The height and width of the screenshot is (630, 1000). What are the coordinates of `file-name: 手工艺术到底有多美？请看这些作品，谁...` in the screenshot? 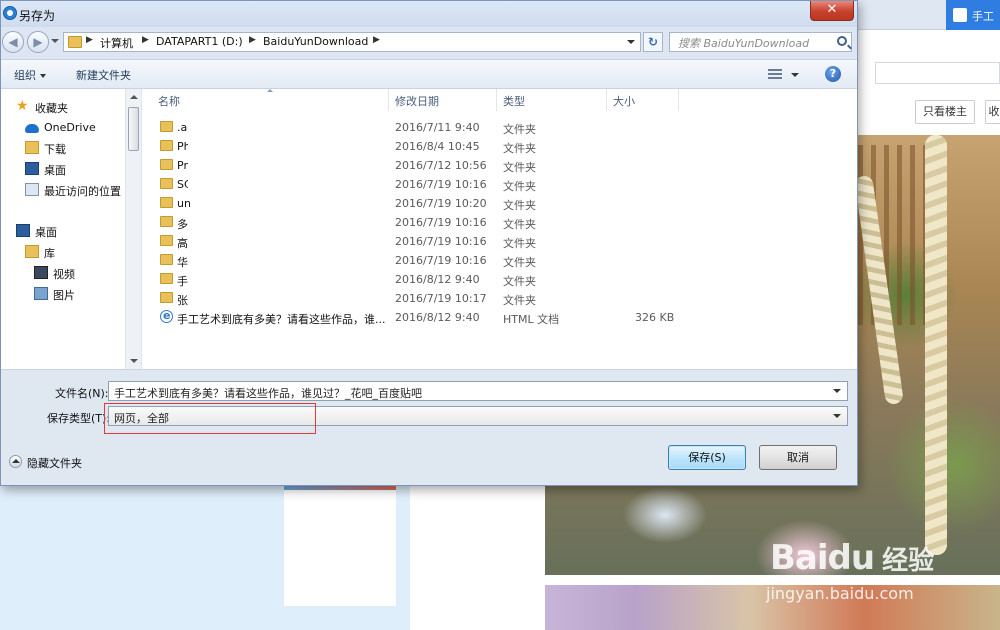 It's located at (281, 319).